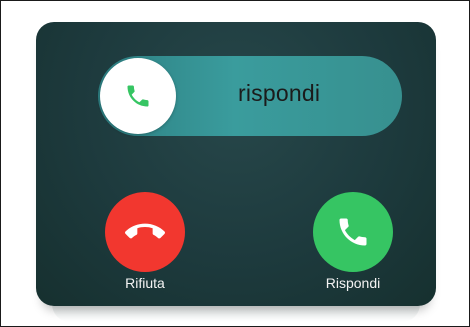 This screenshot has height=327, width=470. What do you see at coordinates (279, 93) in the screenshot?
I see `slider-label: rispondi` at bounding box center [279, 93].